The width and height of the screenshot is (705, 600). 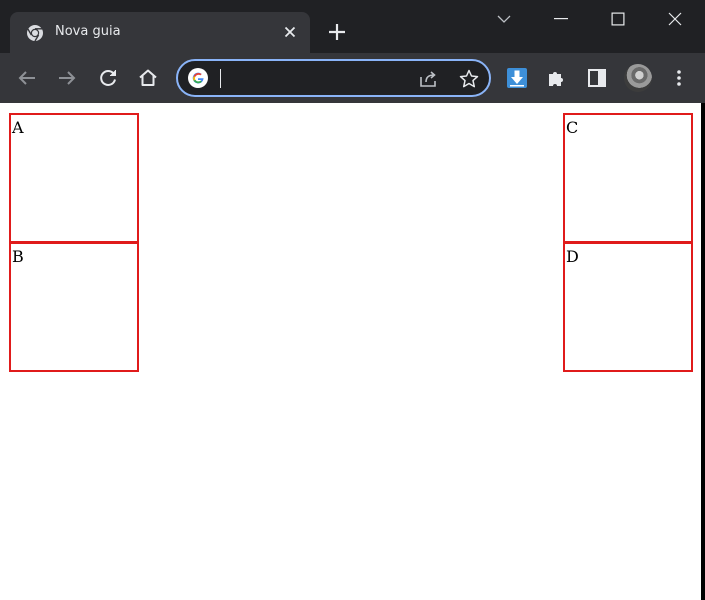 I want to click on download-extension-icon, so click(x=517, y=78).